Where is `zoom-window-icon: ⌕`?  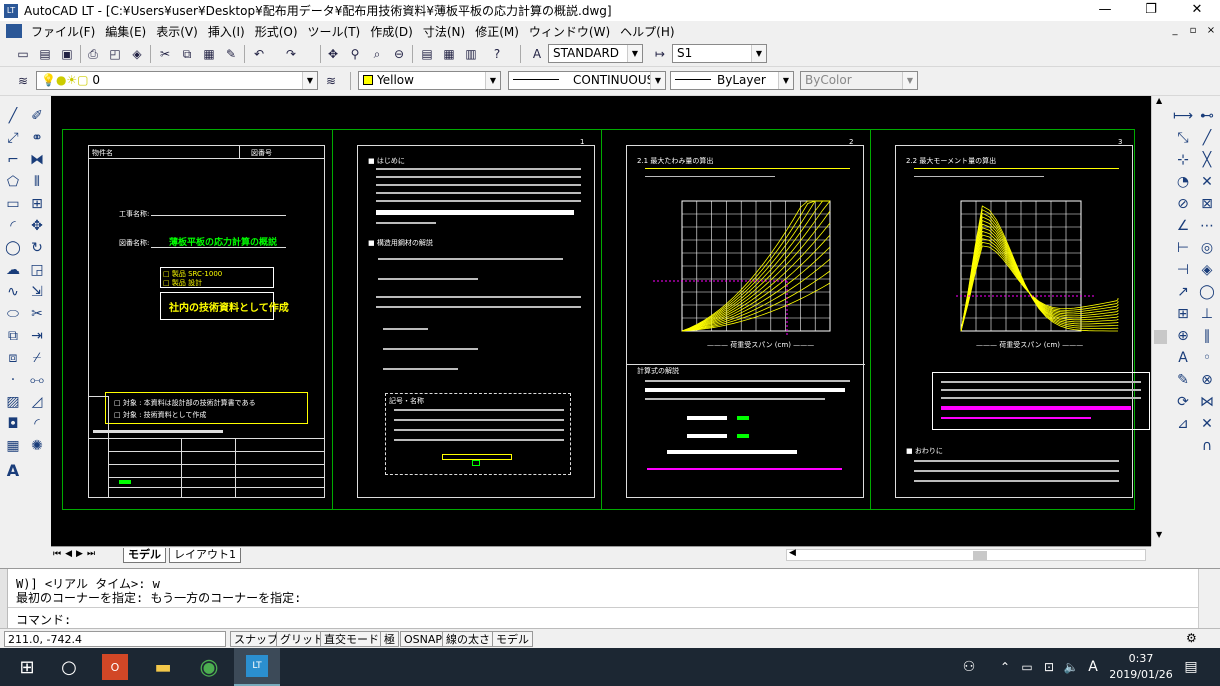
zoom-window-icon: ⌕ is located at coordinates (377, 54).